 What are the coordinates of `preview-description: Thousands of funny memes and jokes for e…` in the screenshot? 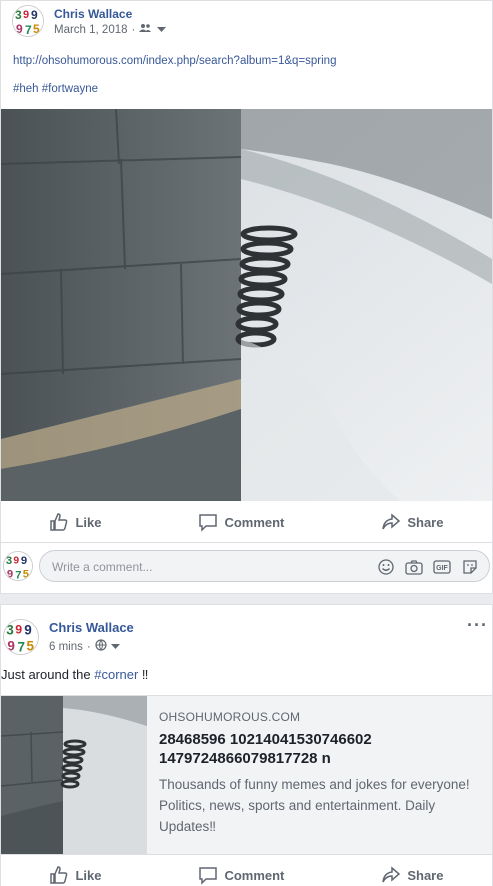 It's located at (314, 805).